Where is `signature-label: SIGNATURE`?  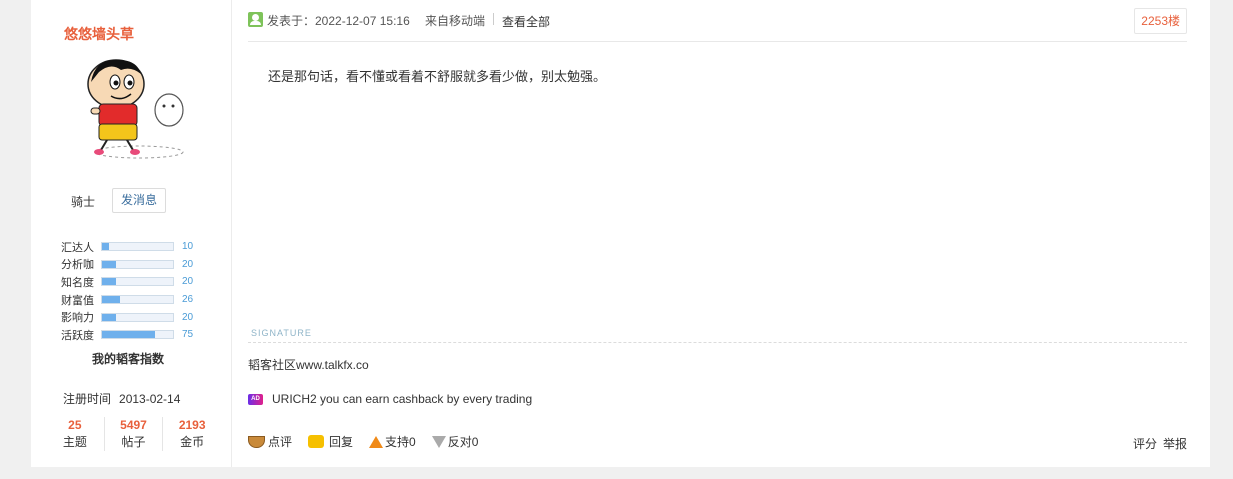
signature-label: SIGNATURE is located at coordinates (281, 333).